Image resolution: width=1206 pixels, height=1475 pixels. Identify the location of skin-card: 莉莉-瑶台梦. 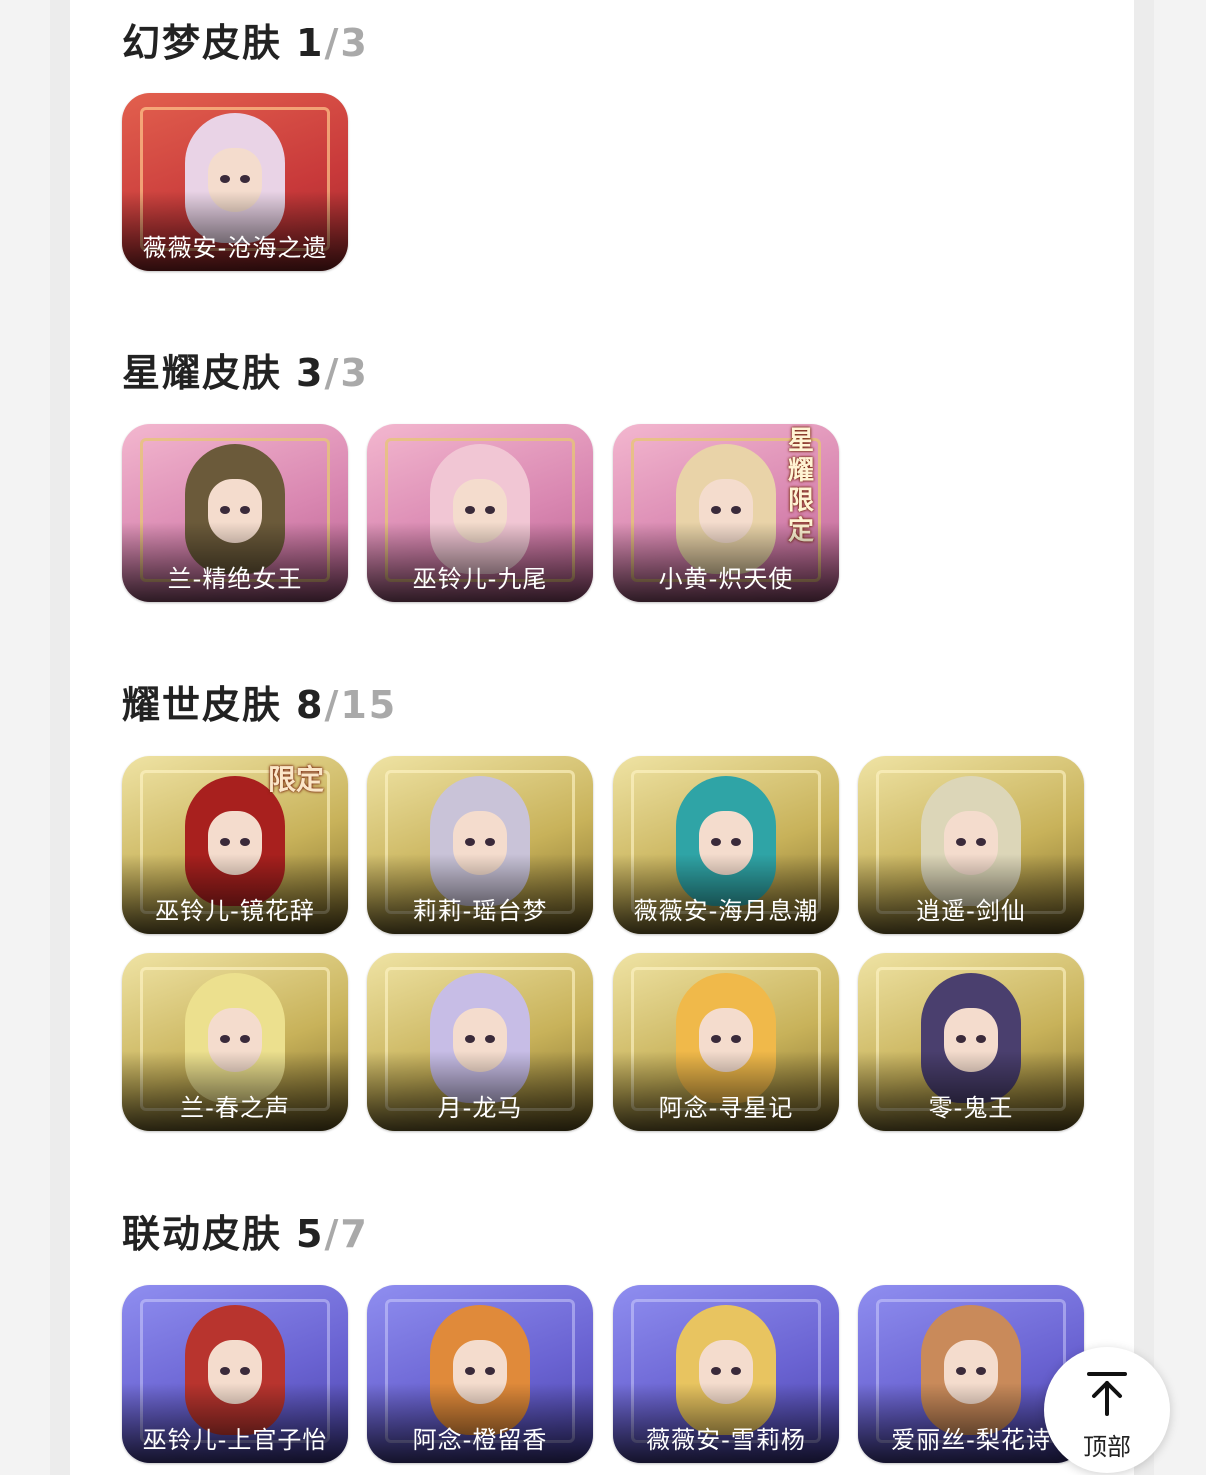
(480, 845).